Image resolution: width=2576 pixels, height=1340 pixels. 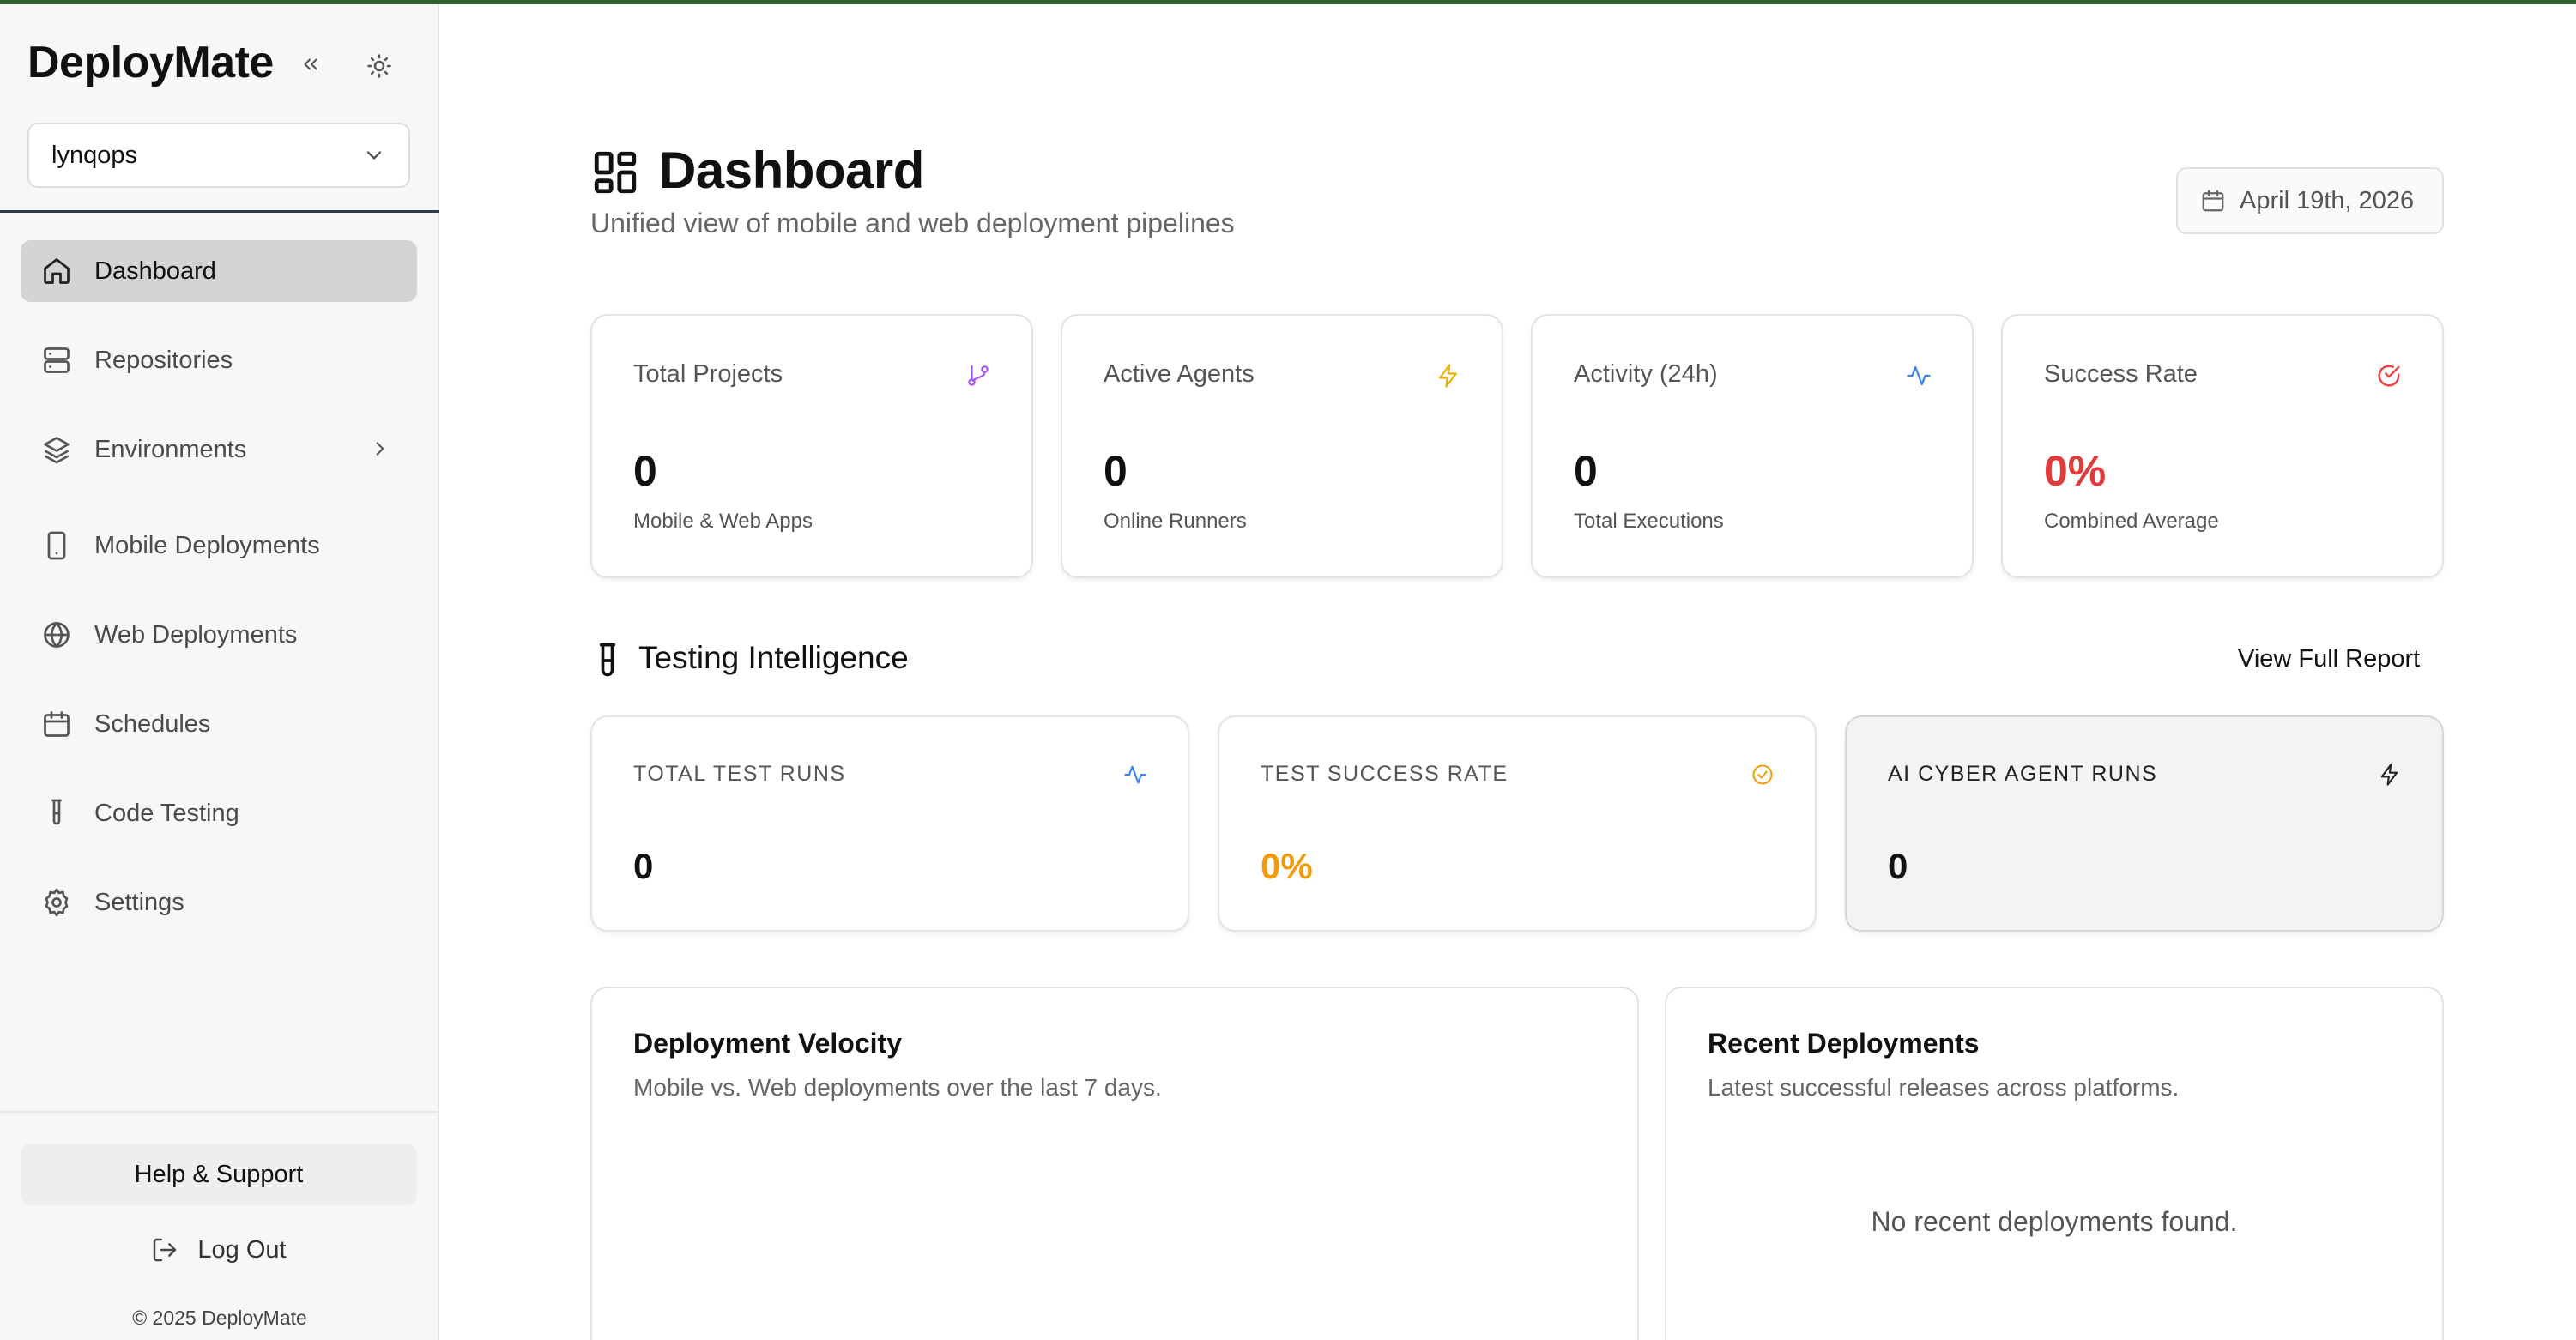 What do you see at coordinates (1646, 374) in the screenshot?
I see `stat-label: Activity (24h)` at bounding box center [1646, 374].